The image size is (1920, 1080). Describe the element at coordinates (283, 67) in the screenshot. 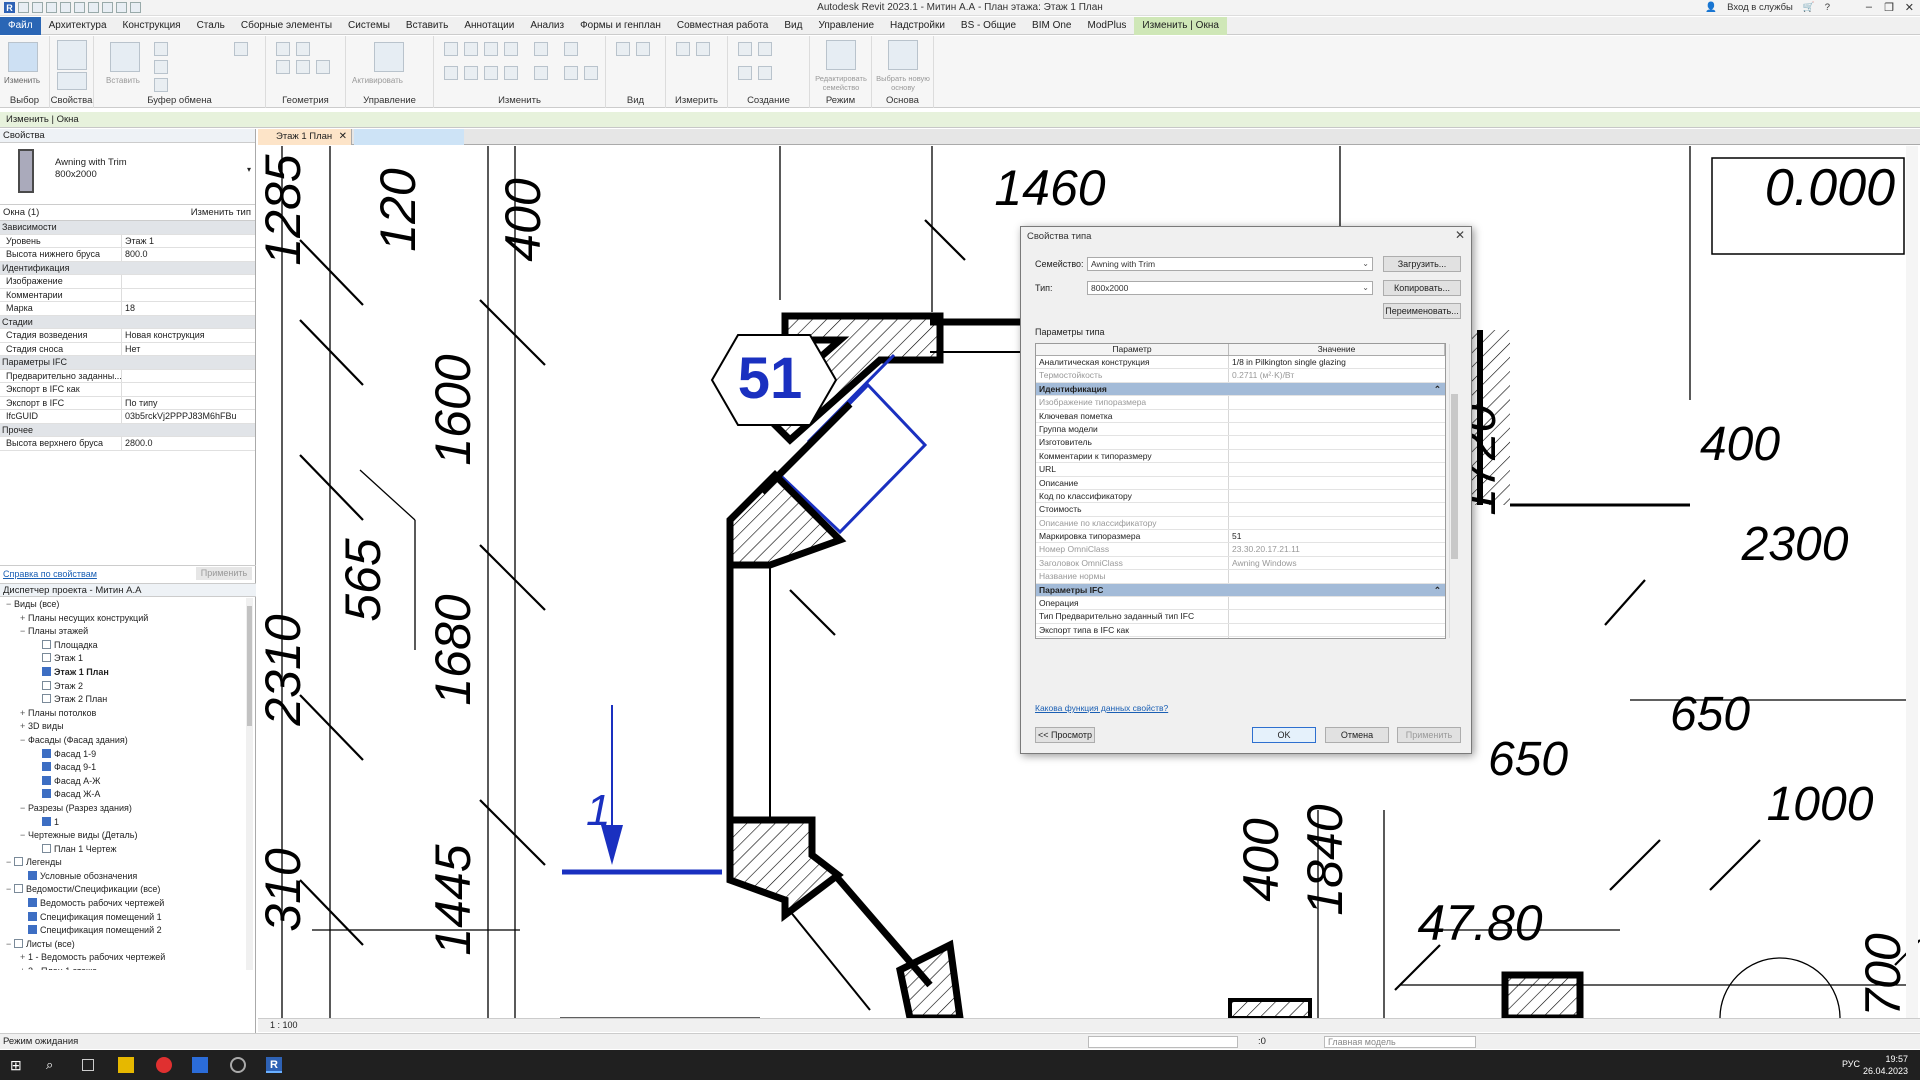

I see `join-geometry-icon` at that location.